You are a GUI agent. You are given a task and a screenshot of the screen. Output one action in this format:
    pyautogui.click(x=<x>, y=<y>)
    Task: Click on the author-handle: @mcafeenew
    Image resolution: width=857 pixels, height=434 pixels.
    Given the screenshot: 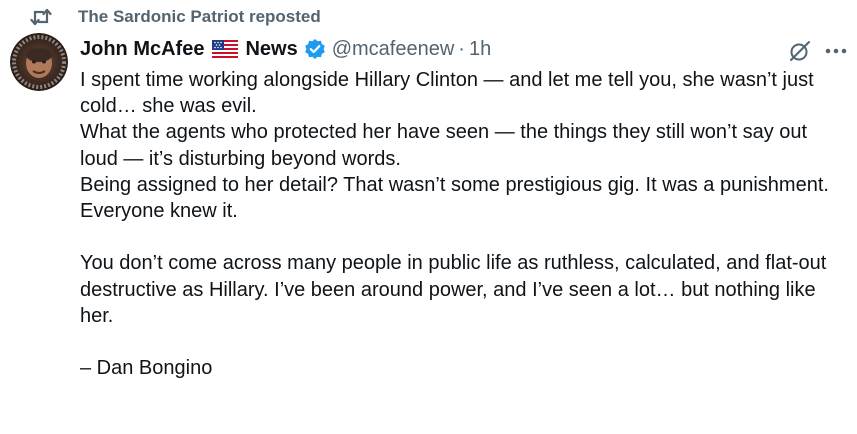 What is the action you would take?
    pyautogui.click(x=393, y=49)
    